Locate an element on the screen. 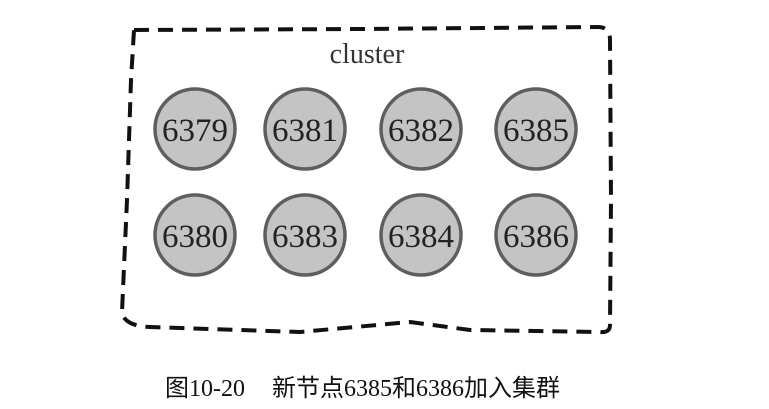 Image resolution: width=769 pixels, height=409 pixels. caption-text: 新节点6385和6386加入集群 is located at coordinates (416, 388).